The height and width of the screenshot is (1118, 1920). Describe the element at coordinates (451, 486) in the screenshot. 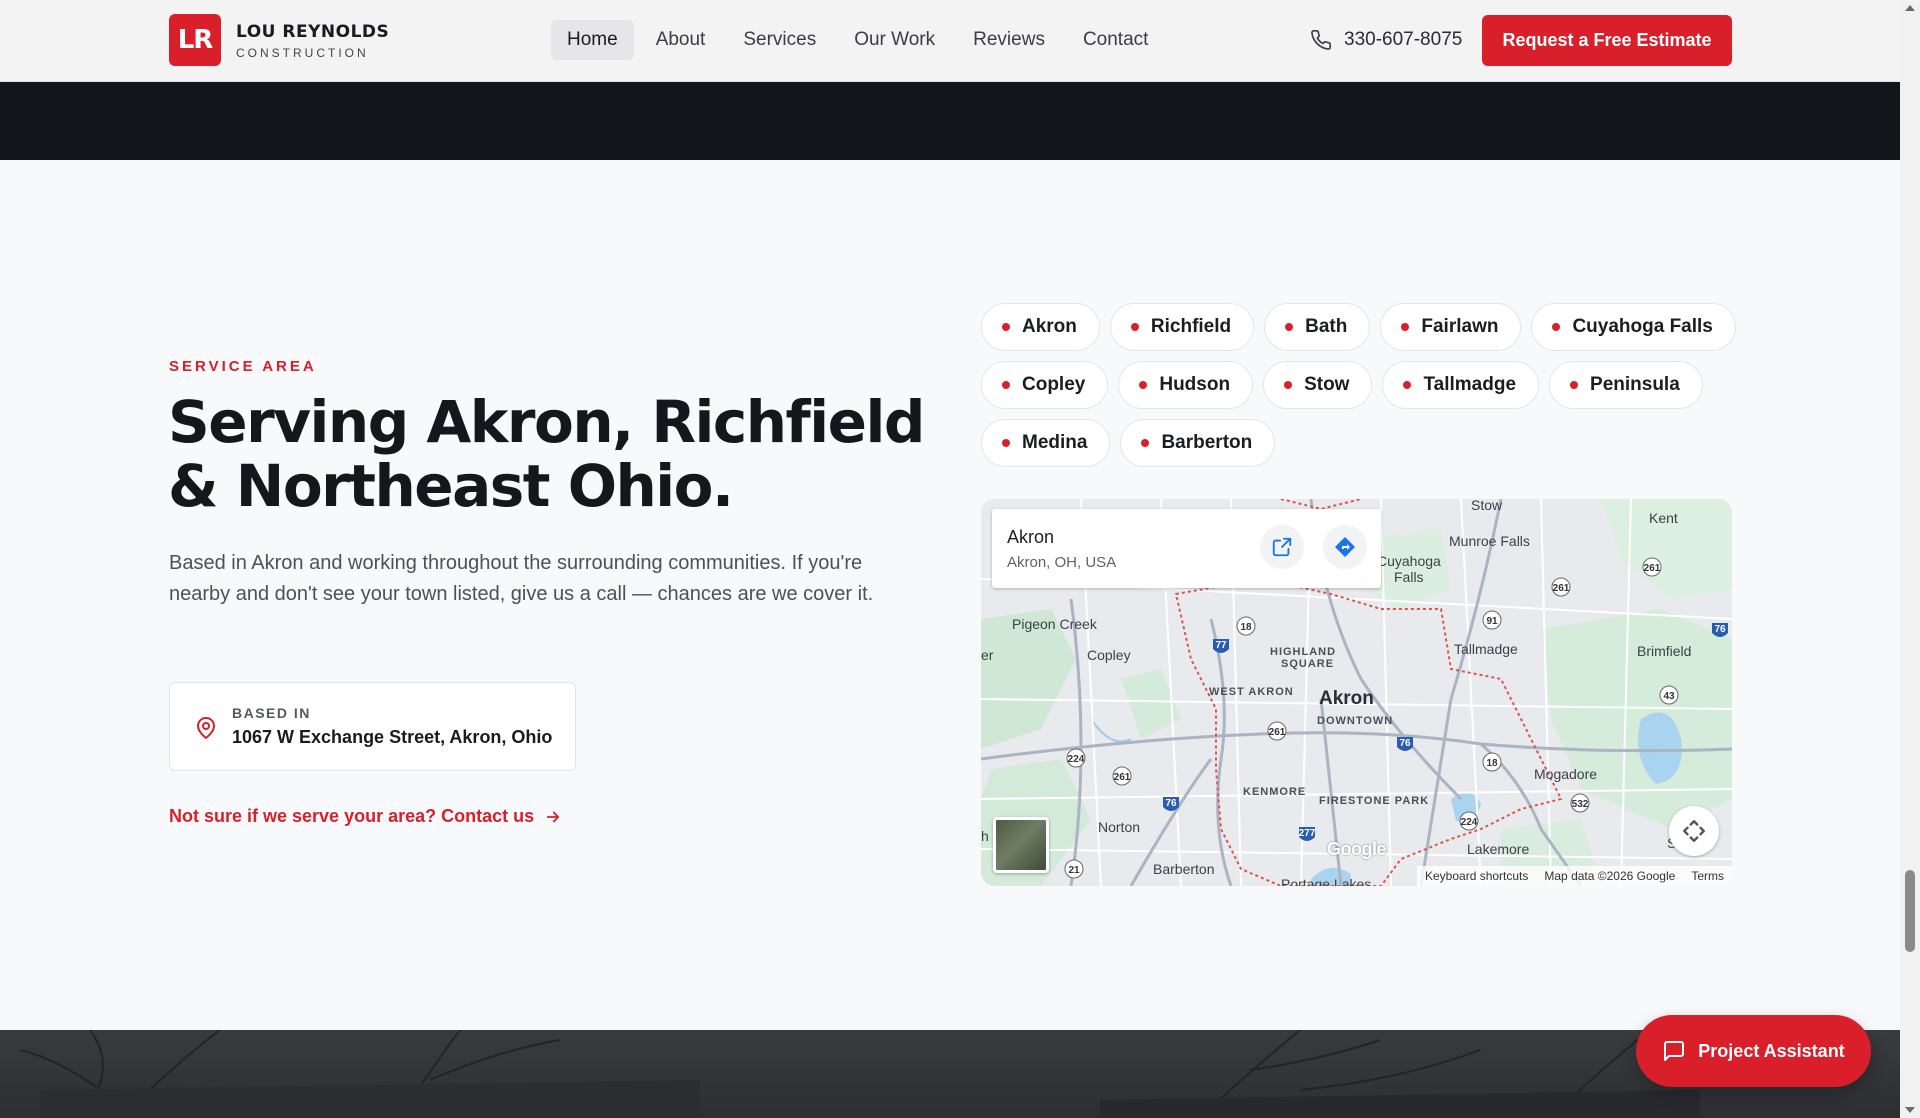

I see `headline-line-2: & Northeast Ohio.` at that location.